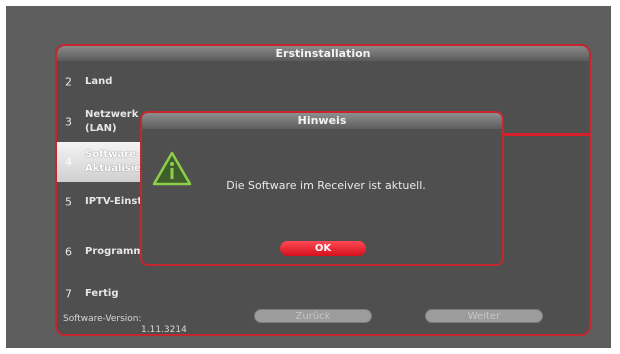  Describe the element at coordinates (326, 185) in the screenshot. I see `dialog-message: Die Software im Receiver ist aktuell.` at that location.